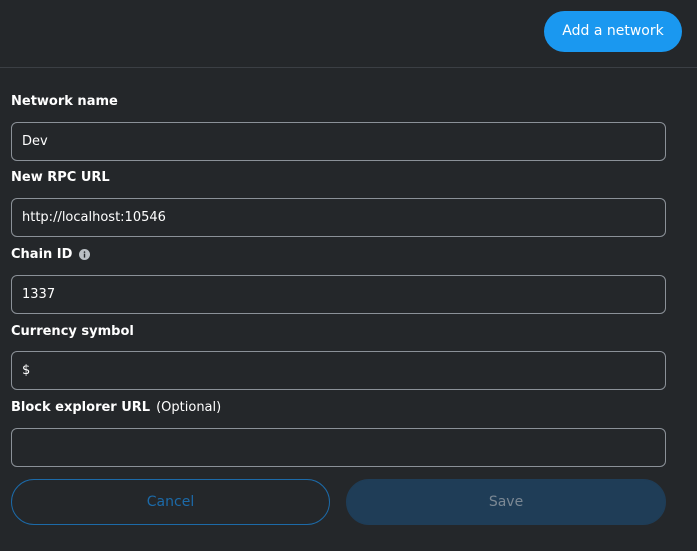 The height and width of the screenshot is (551, 697). I want to click on network-name-label: Network name, so click(64, 101).